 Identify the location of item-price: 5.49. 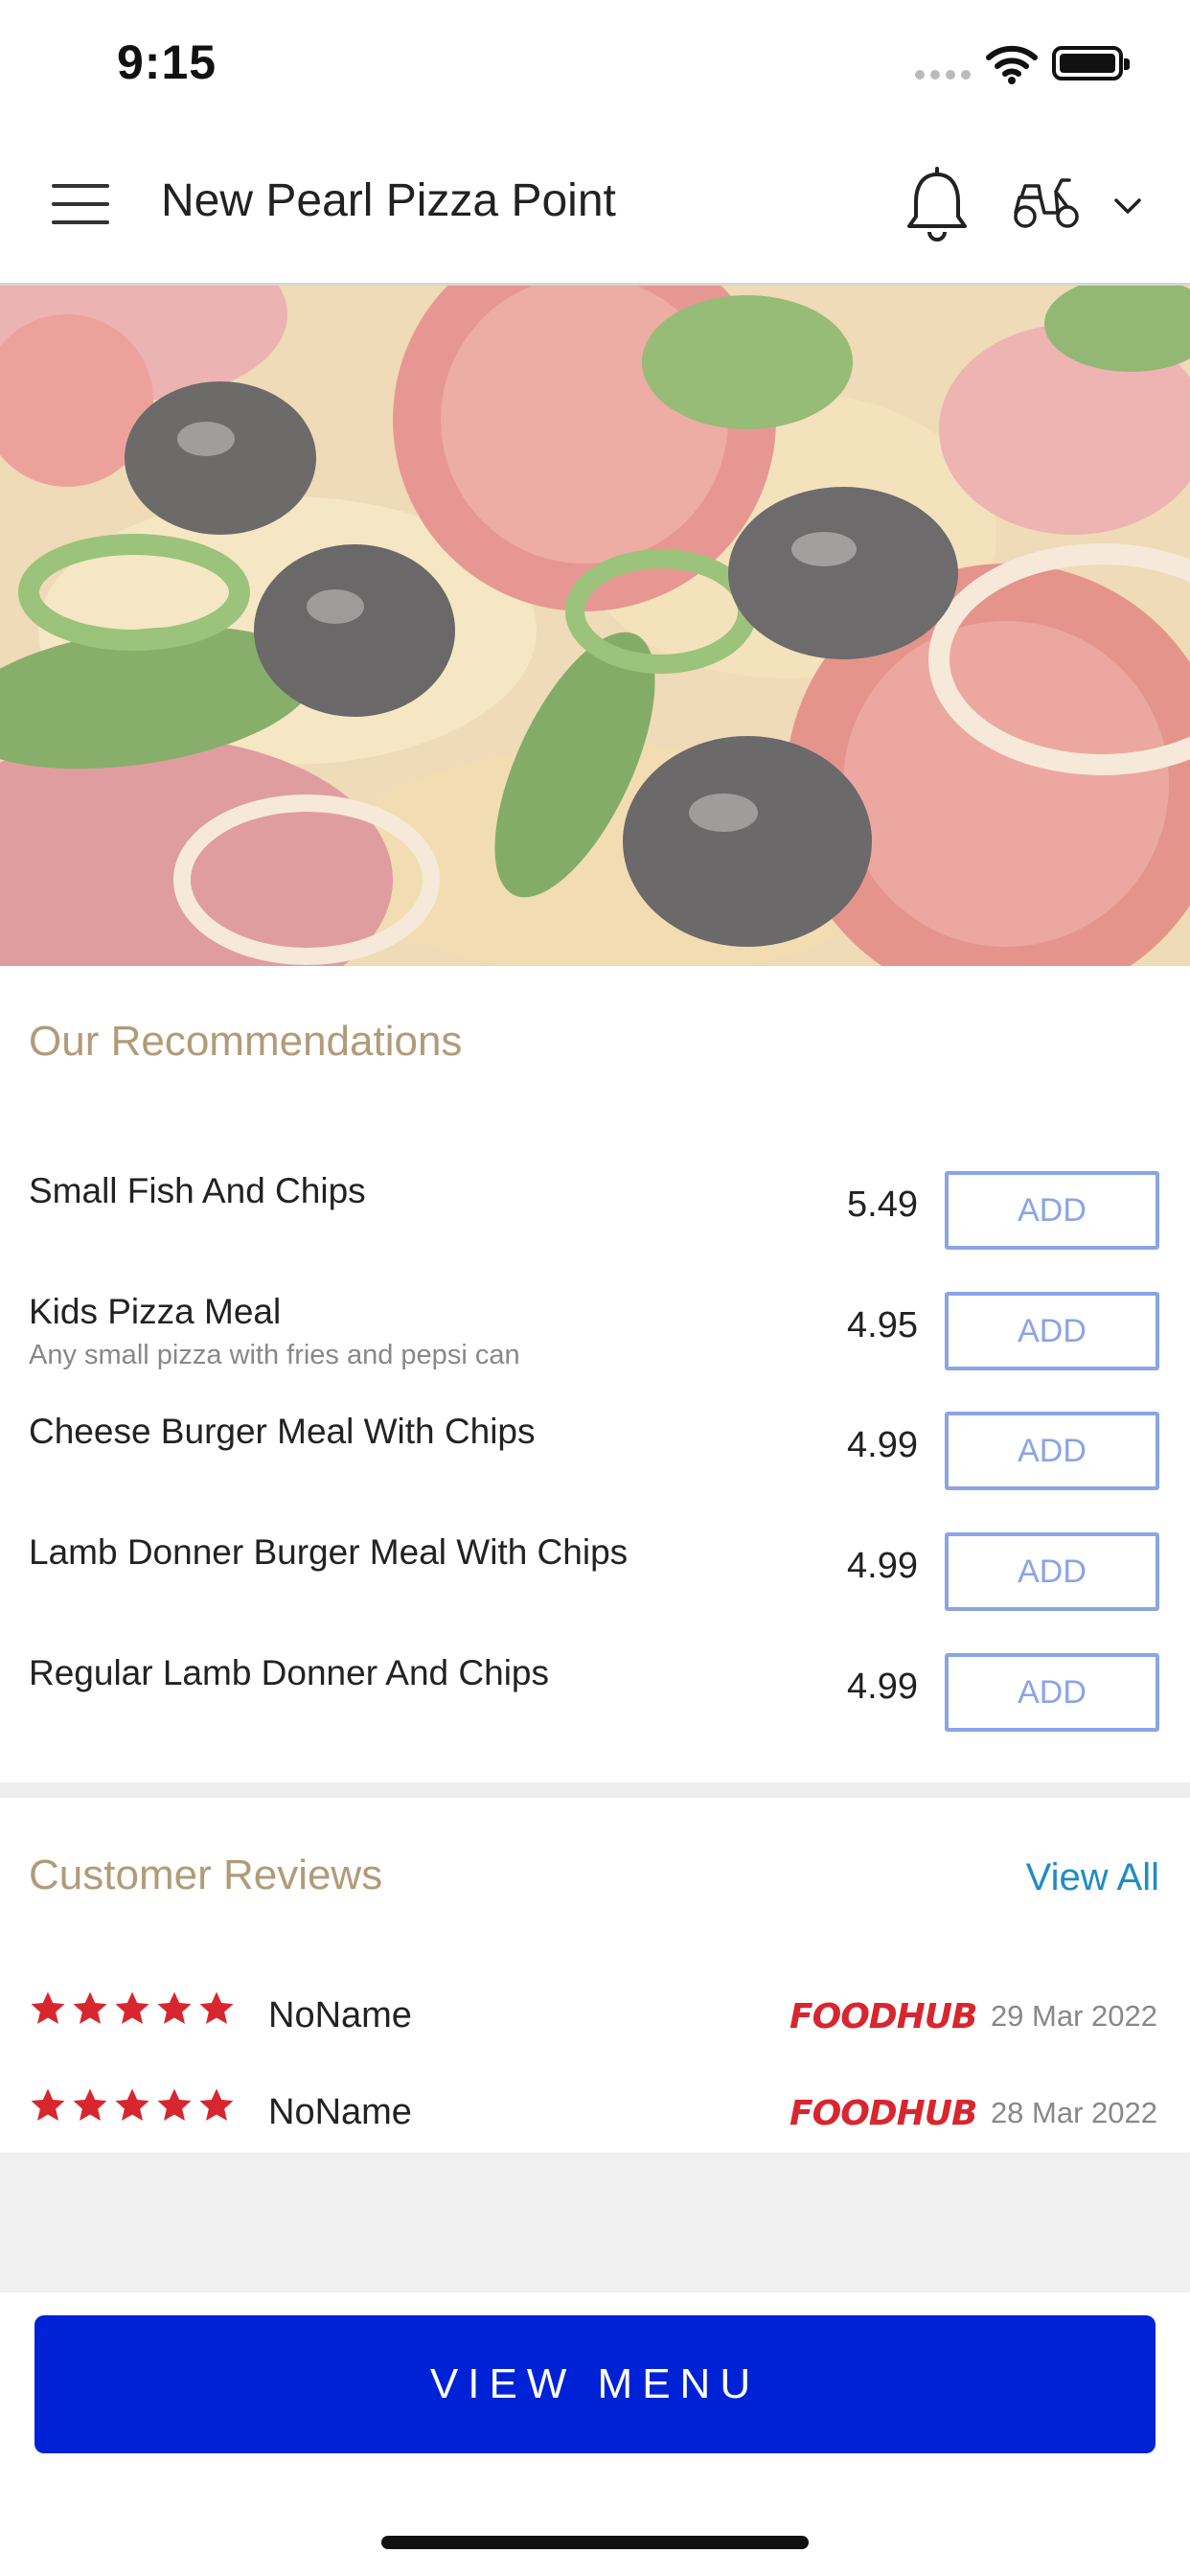
(883, 1204).